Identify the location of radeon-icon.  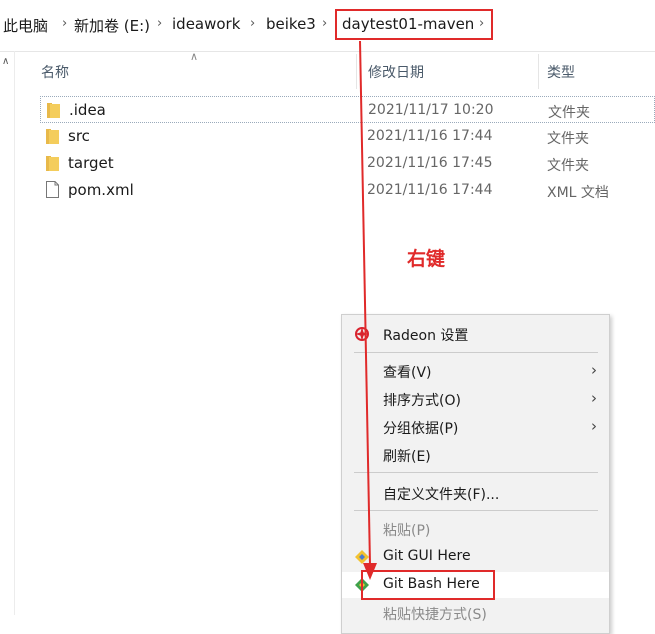
(362, 334).